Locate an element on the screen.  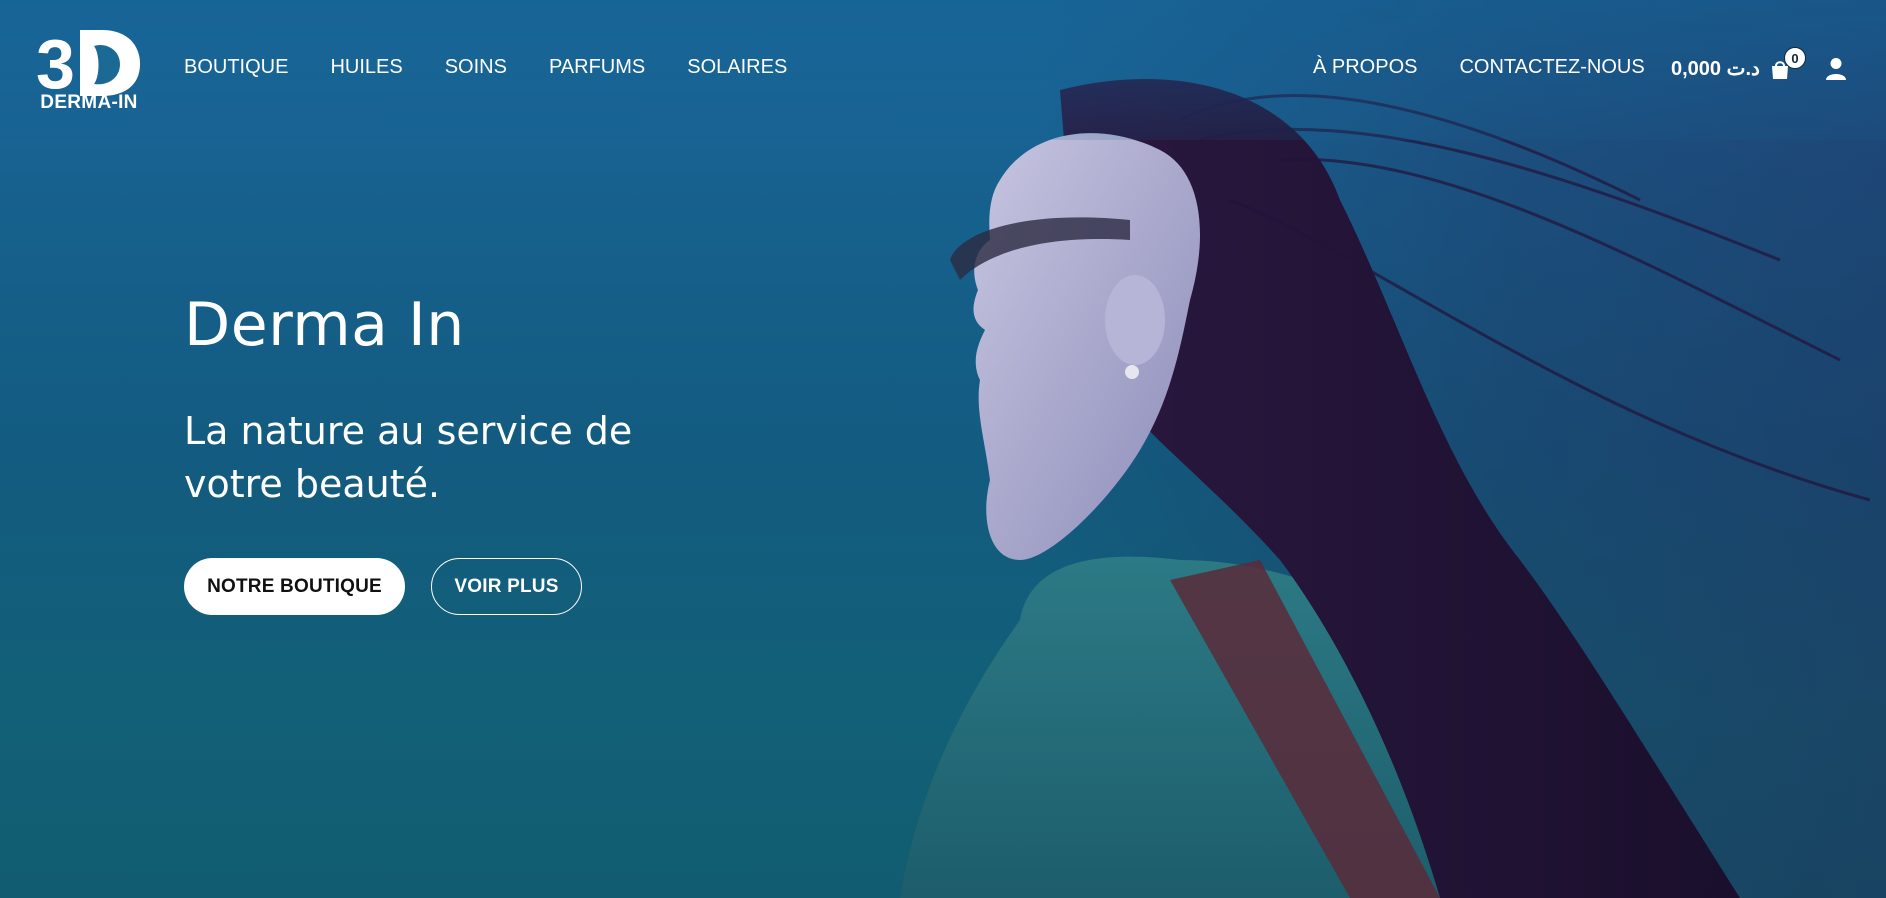
cart-total: 0,000 د.ت is located at coordinates (1715, 68).